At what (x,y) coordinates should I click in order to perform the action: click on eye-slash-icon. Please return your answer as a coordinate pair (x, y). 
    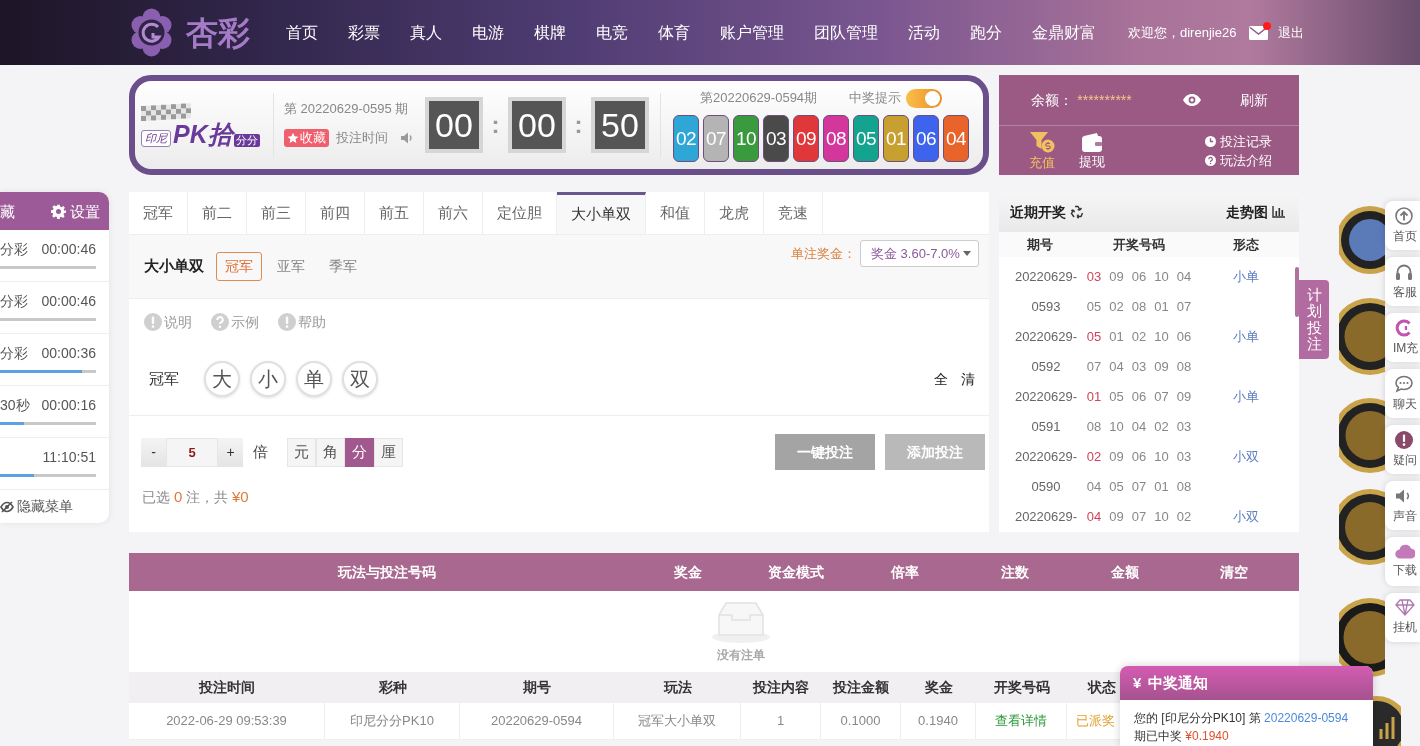
    Looking at the image, I should click on (7, 506).